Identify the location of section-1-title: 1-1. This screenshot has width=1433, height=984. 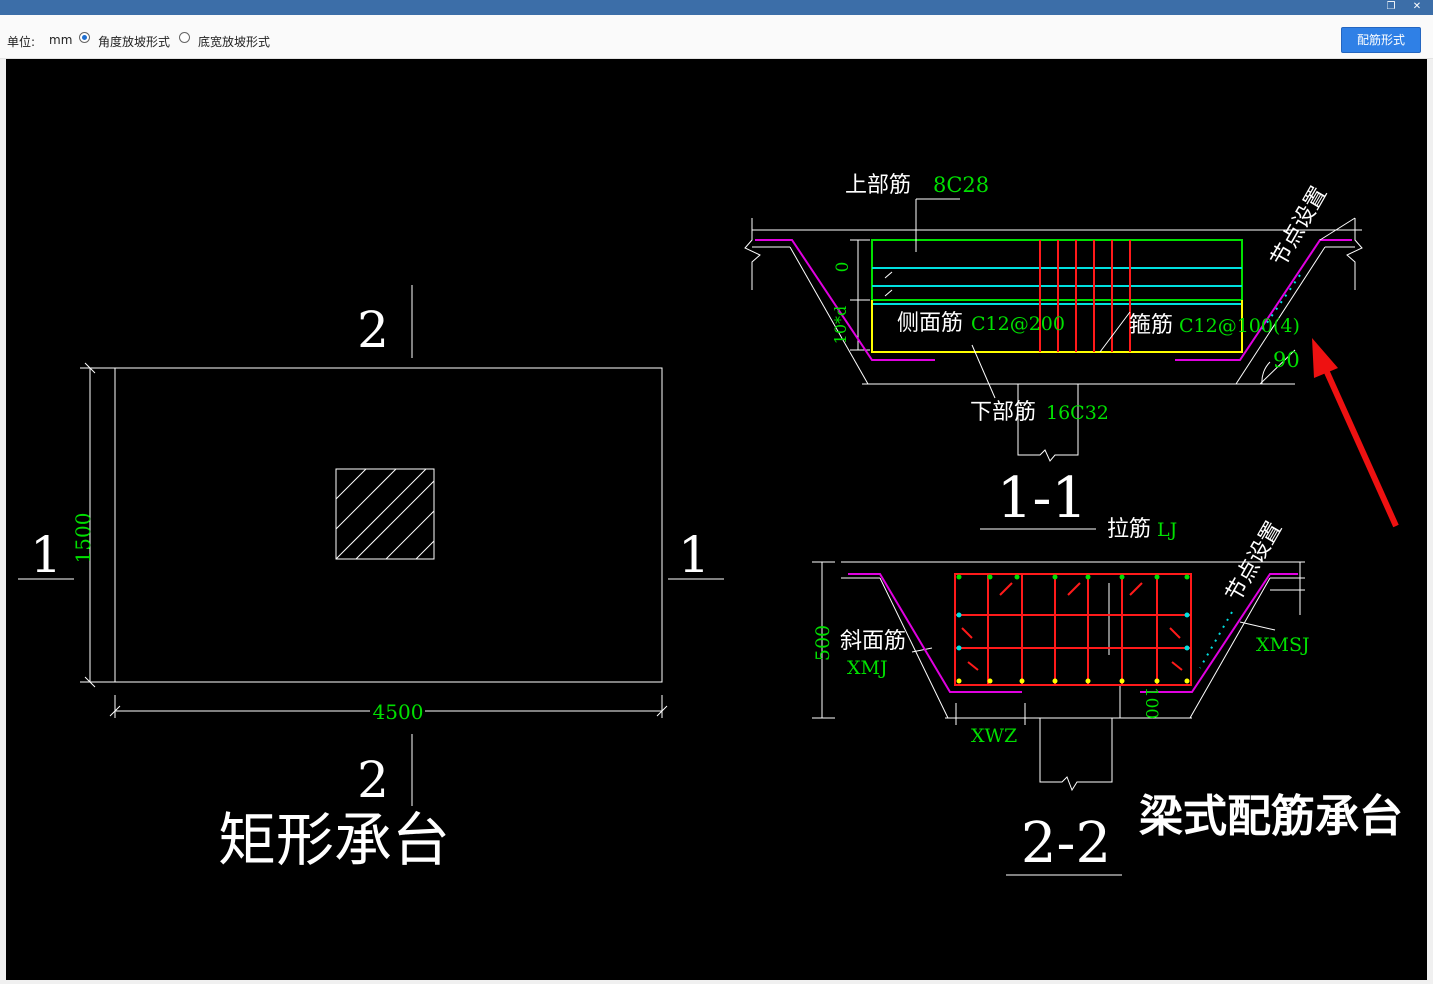
(1042, 498).